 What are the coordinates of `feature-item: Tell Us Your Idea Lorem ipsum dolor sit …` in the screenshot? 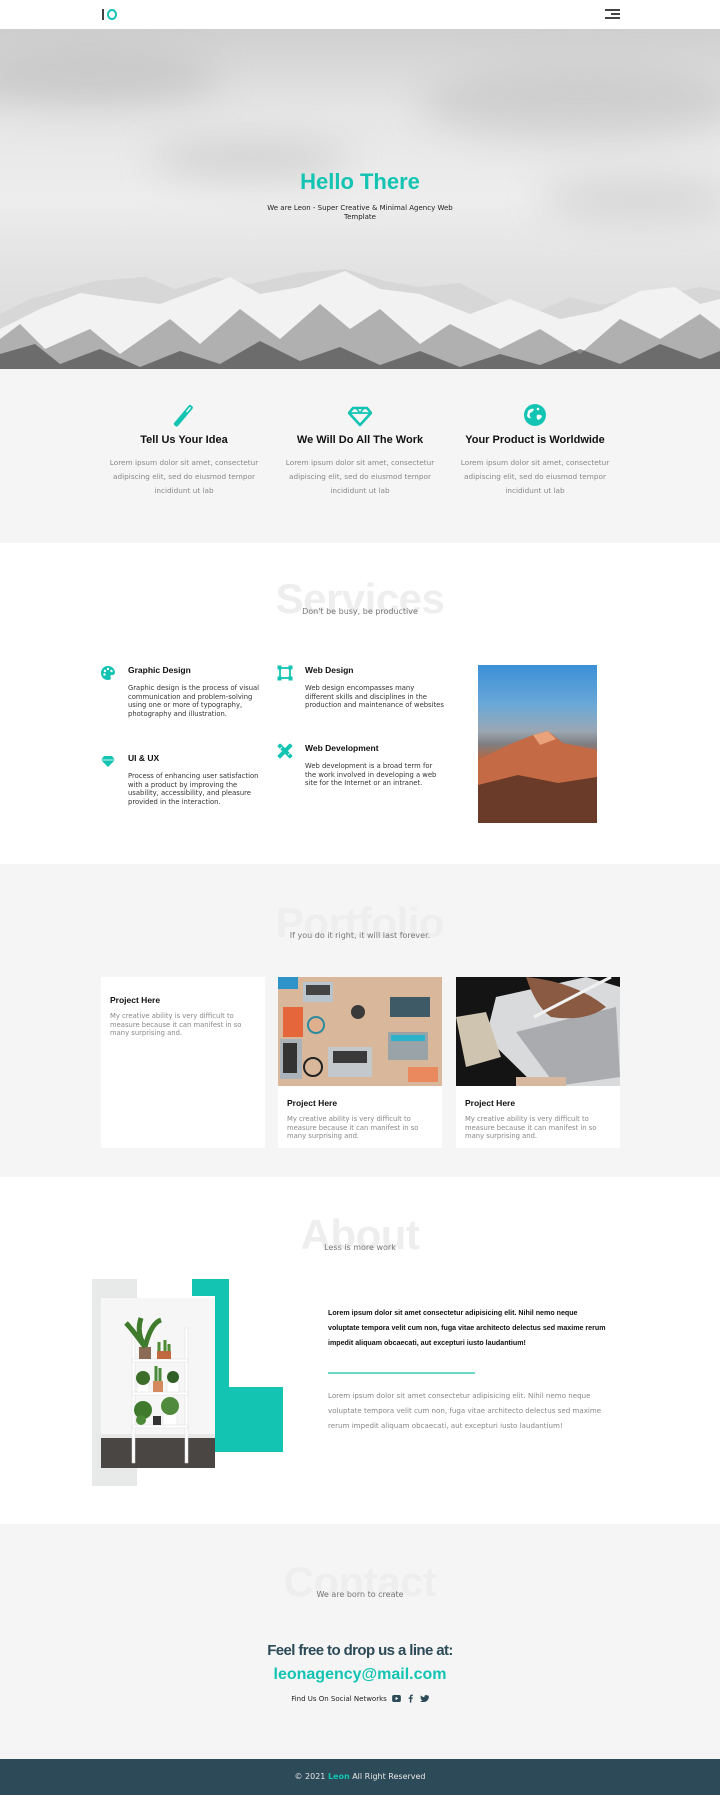 It's located at (184, 450).